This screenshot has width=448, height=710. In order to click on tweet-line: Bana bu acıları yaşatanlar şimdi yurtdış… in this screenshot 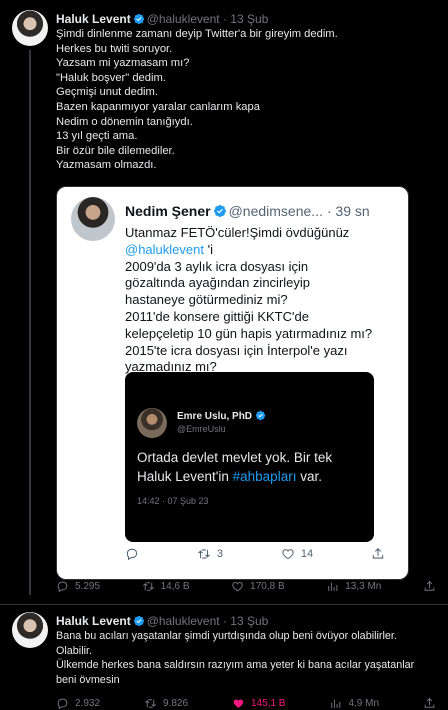, I will do `click(226, 636)`.